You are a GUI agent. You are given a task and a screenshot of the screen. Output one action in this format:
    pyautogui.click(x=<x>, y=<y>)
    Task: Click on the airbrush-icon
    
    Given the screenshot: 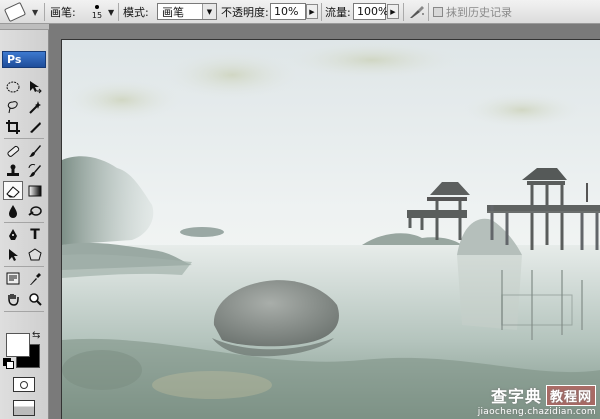 What is the action you would take?
    pyautogui.click(x=417, y=12)
    